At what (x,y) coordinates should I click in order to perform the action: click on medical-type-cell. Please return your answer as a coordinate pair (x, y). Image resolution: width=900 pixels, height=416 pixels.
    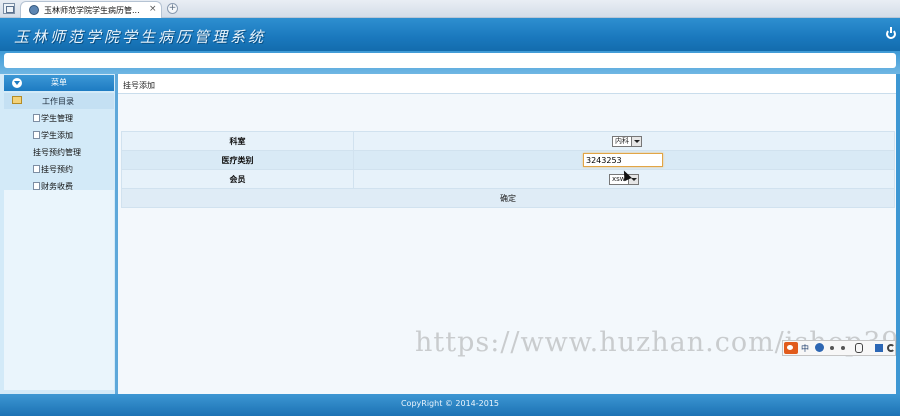
    Looking at the image, I should click on (624, 160).